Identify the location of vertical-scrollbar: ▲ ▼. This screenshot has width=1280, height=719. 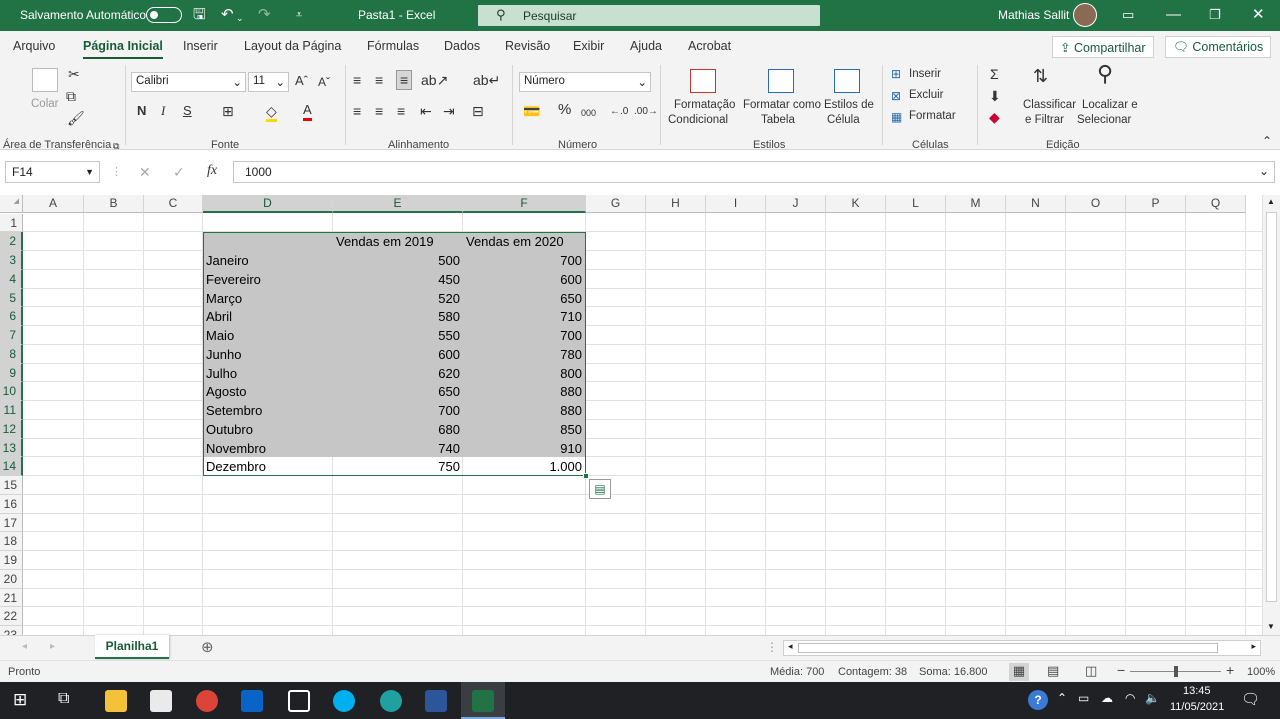
(1271, 415).